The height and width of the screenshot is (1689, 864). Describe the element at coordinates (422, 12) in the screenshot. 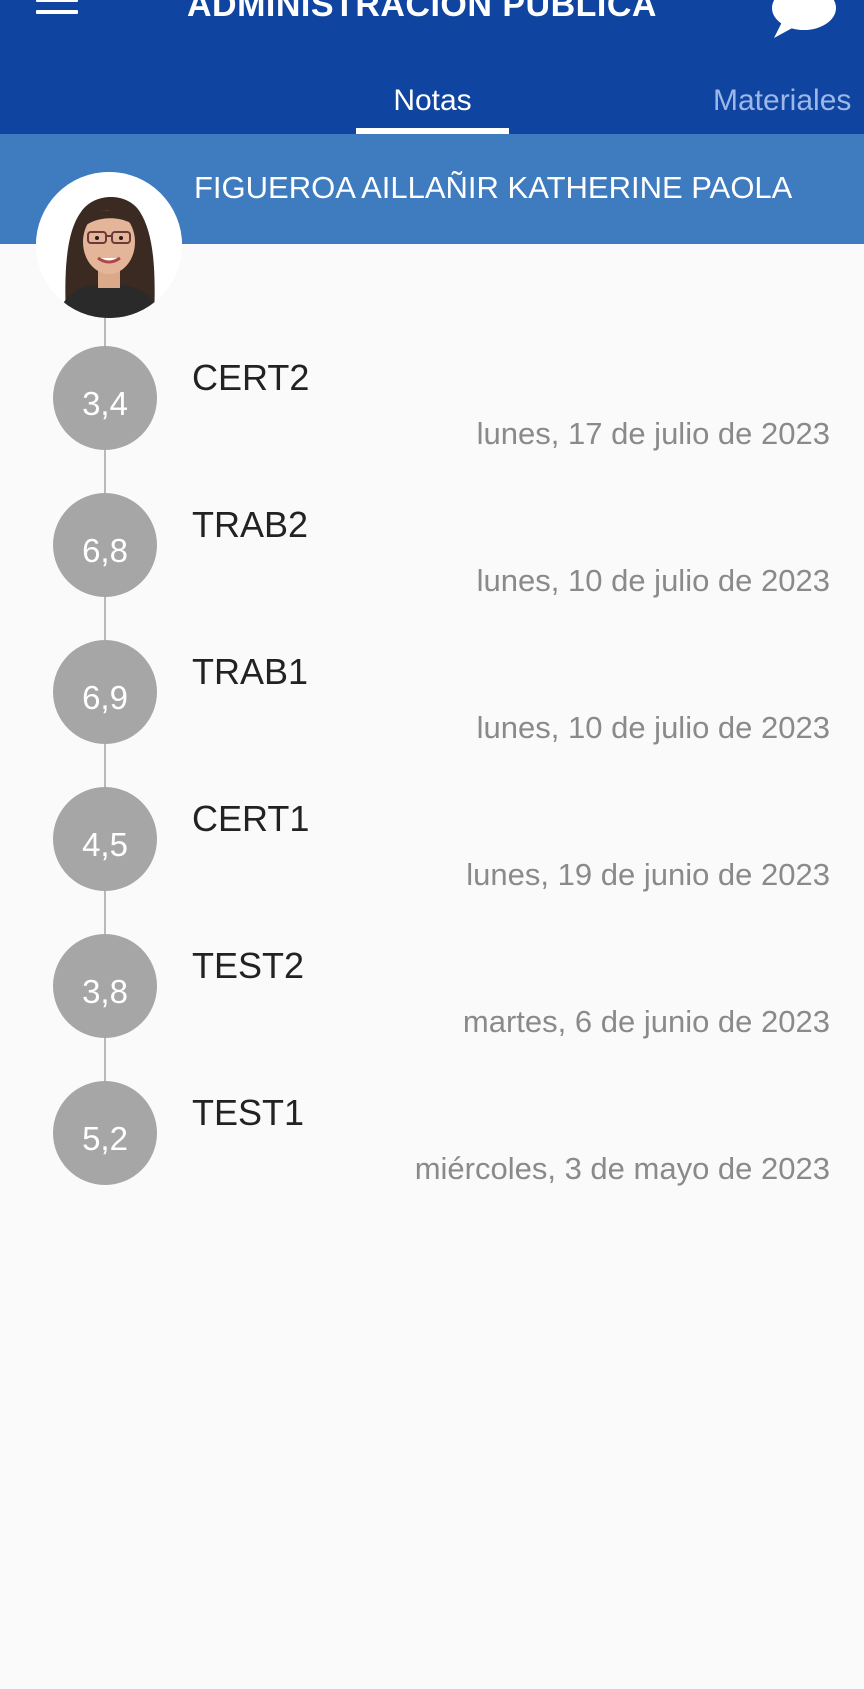

I see `app-title: ADMINISTRACIÓN PÚBLICA` at that location.